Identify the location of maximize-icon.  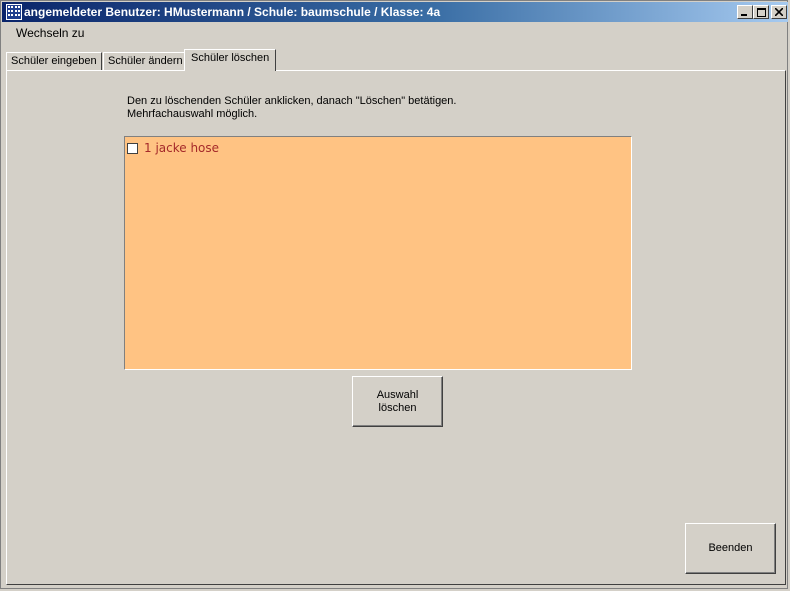
(761, 12).